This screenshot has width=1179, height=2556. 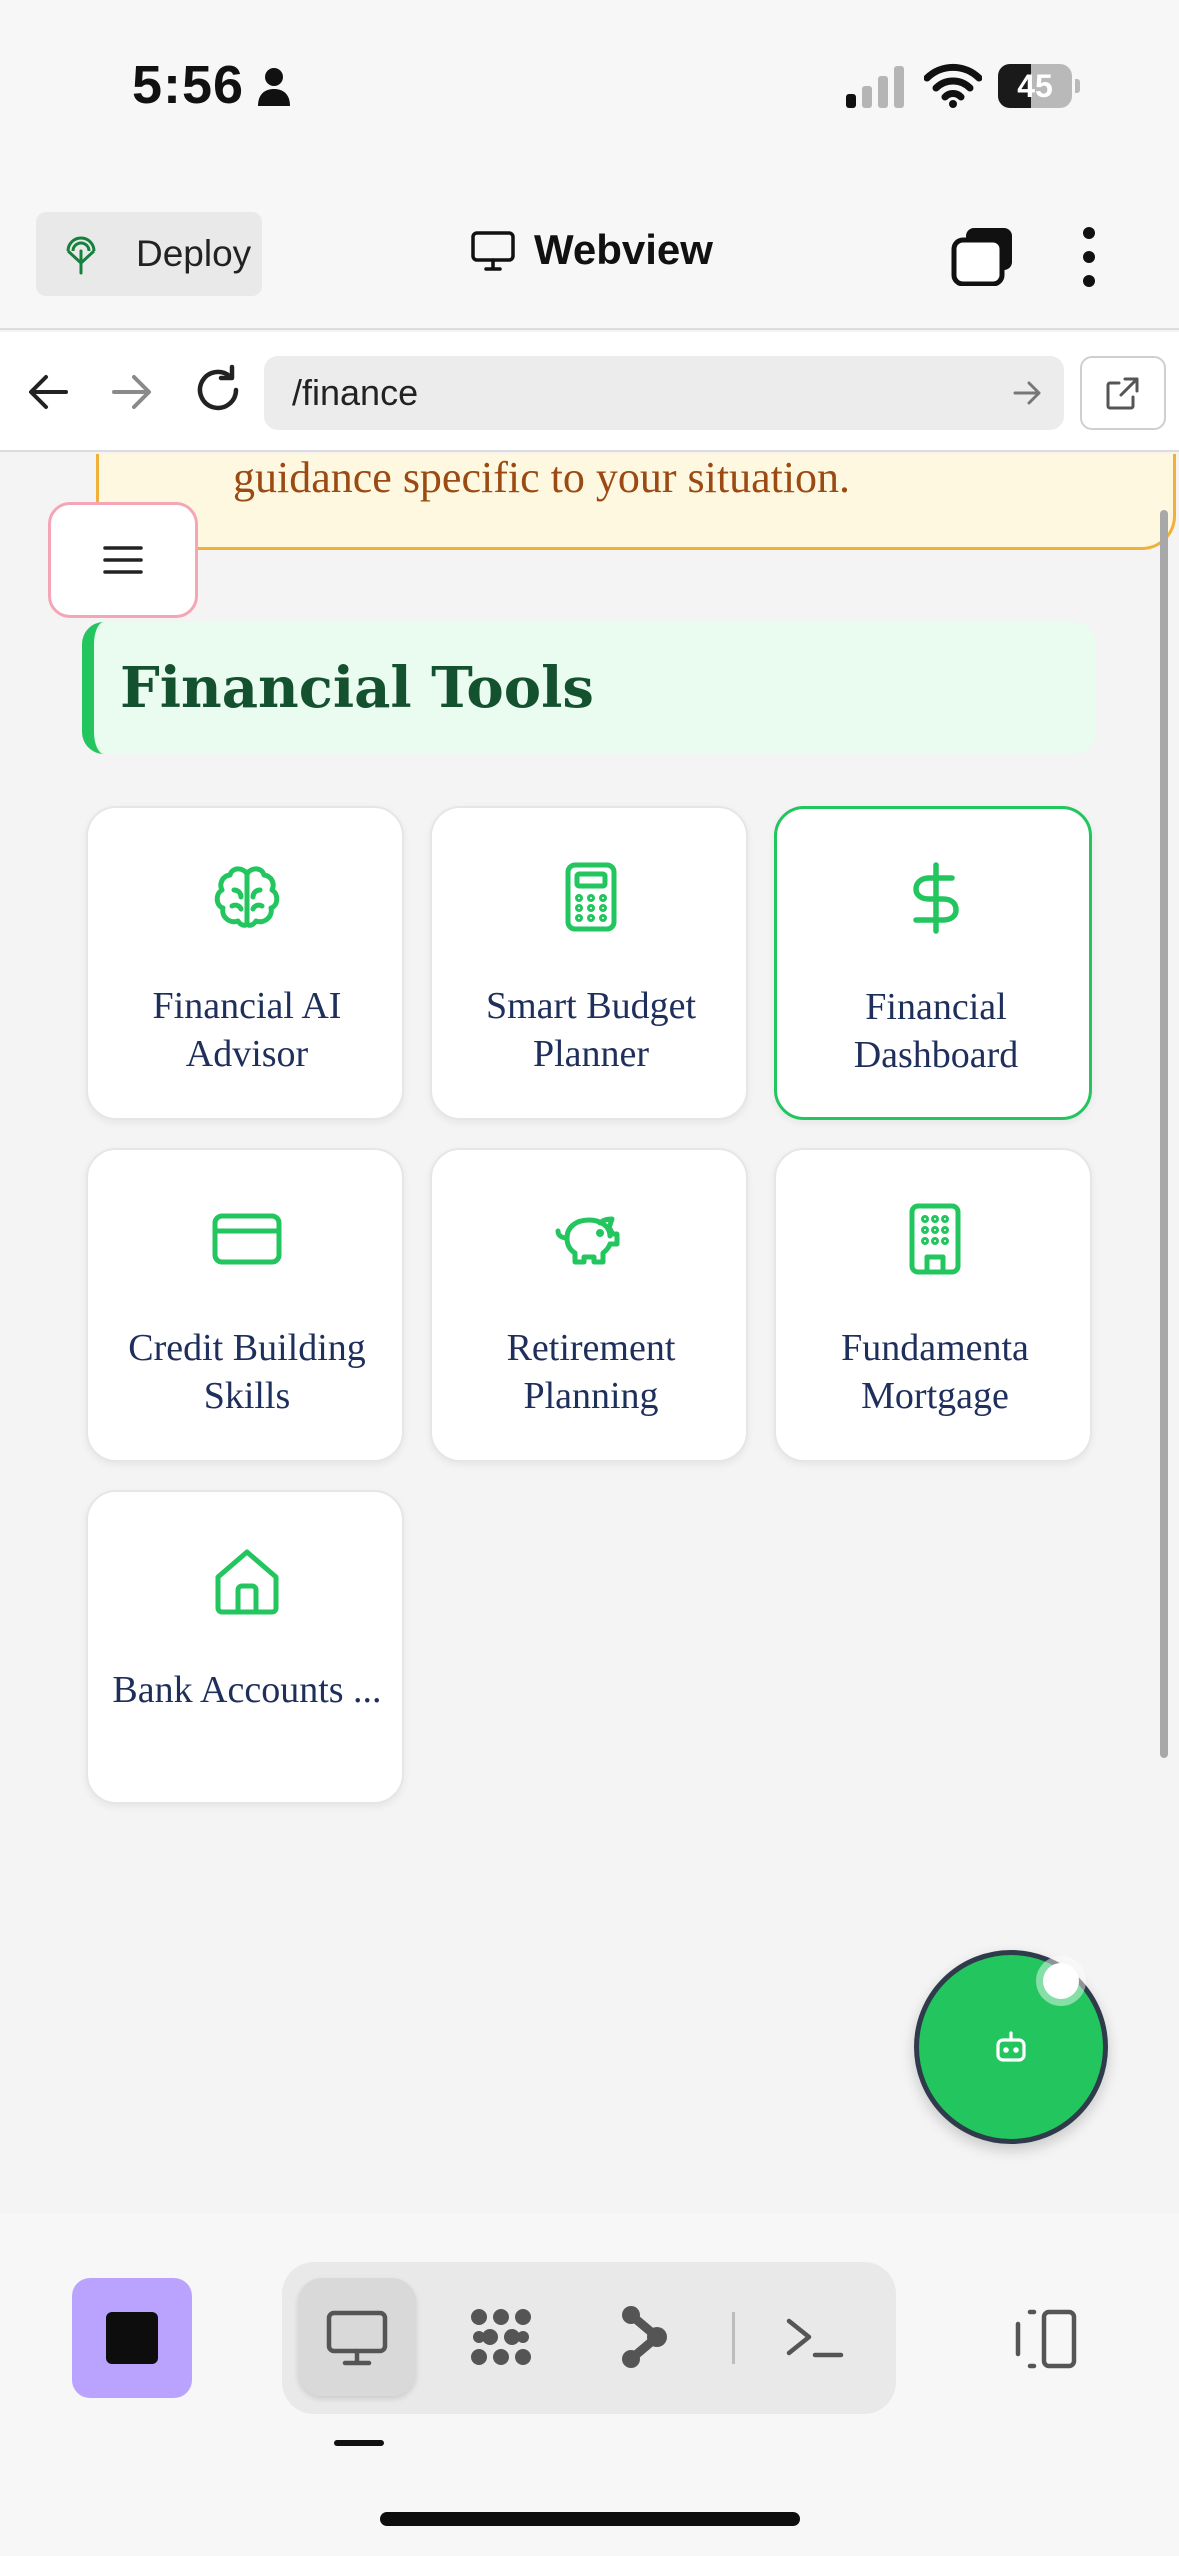 I want to click on bot-icon, so click(x=1011, y=2046).